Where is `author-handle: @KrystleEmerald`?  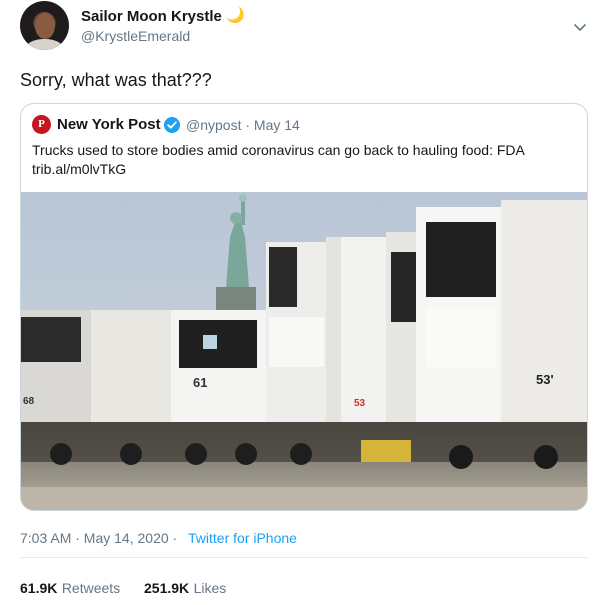 author-handle: @KrystleEmerald is located at coordinates (135, 36).